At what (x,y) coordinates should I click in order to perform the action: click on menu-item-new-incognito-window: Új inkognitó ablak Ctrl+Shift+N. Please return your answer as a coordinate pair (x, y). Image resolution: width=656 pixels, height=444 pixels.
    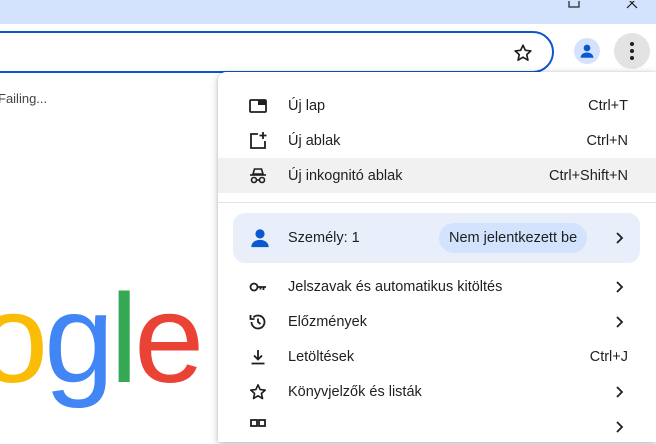
    Looking at the image, I should click on (437, 175).